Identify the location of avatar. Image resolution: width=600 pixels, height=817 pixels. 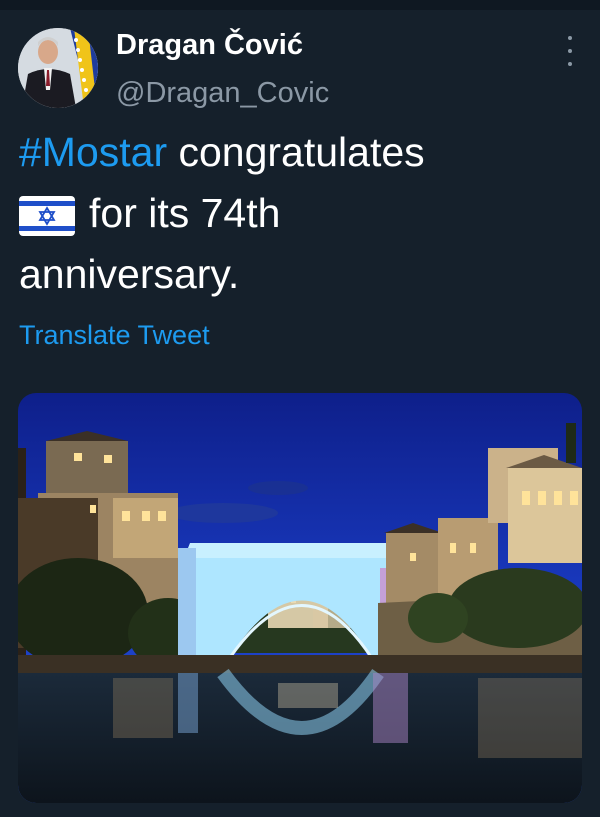
(58, 68).